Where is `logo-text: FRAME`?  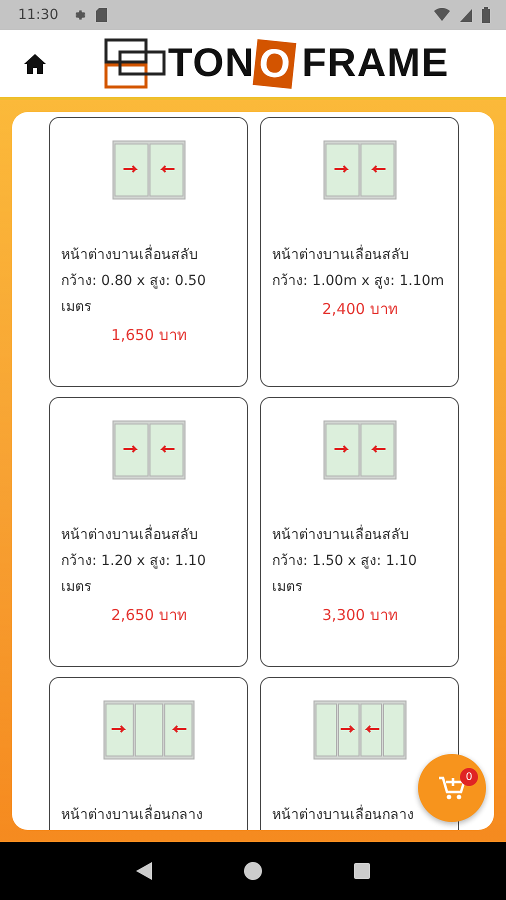 logo-text: FRAME is located at coordinates (376, 63).